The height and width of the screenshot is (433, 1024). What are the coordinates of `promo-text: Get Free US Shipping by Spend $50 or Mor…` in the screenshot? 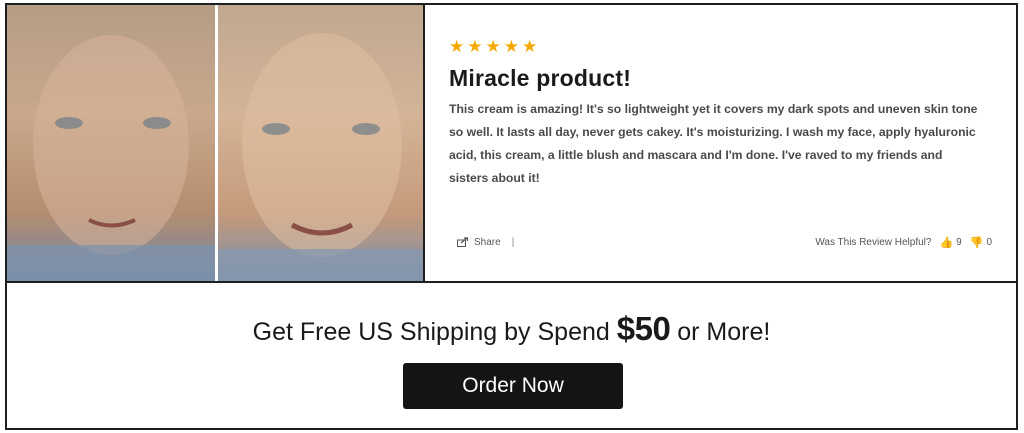 It's located at (511, 329).